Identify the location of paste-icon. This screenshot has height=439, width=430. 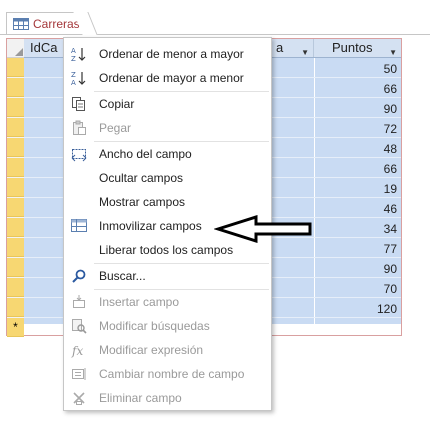
(79, 128).